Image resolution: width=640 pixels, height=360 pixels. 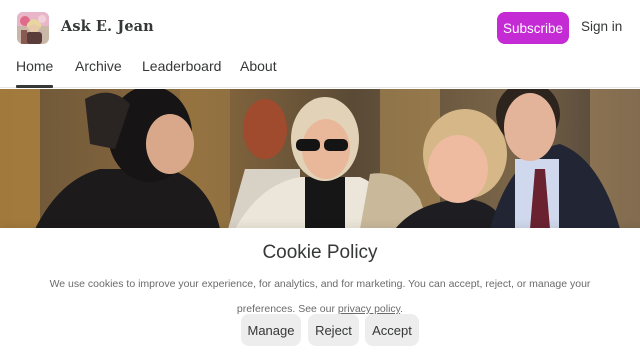 I want to click on accept-button: Accept, so click(x=392, y=330).